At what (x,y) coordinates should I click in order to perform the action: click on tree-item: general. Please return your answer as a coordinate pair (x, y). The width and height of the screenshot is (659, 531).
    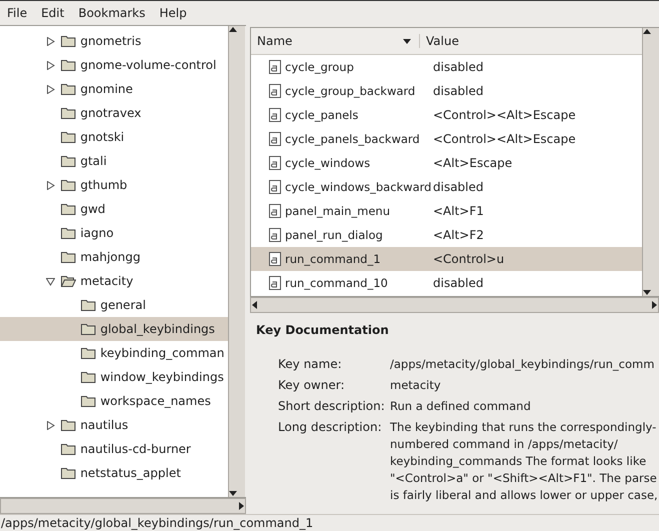
    Looking at the image, I should click on (114, 305).